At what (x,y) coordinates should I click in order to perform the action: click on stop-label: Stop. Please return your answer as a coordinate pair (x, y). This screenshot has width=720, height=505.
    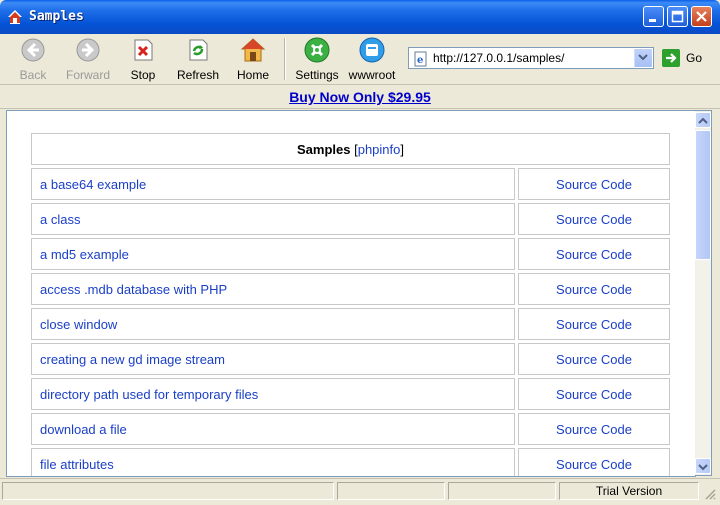
    Looking at the image, I should click on (143, 75).